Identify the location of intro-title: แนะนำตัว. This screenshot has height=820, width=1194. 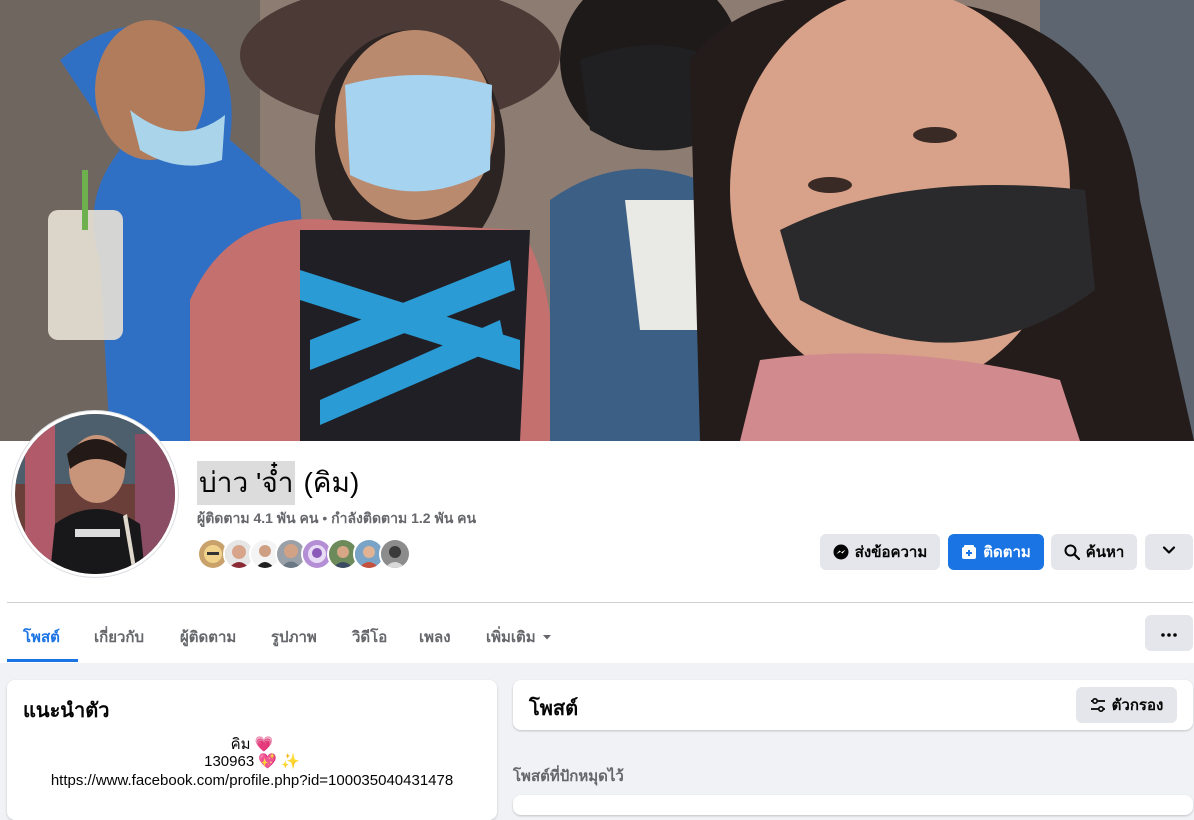
(66, 711).